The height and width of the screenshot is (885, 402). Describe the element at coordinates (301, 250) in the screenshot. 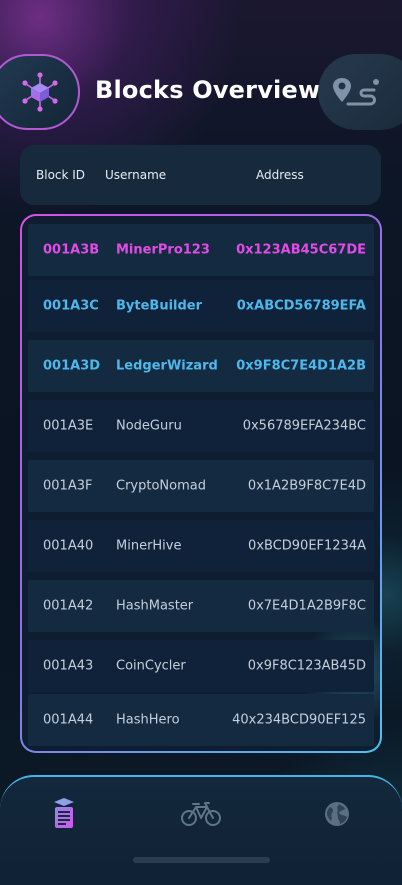

I see `address-cell: 0x123AB45C67DE` at that location.